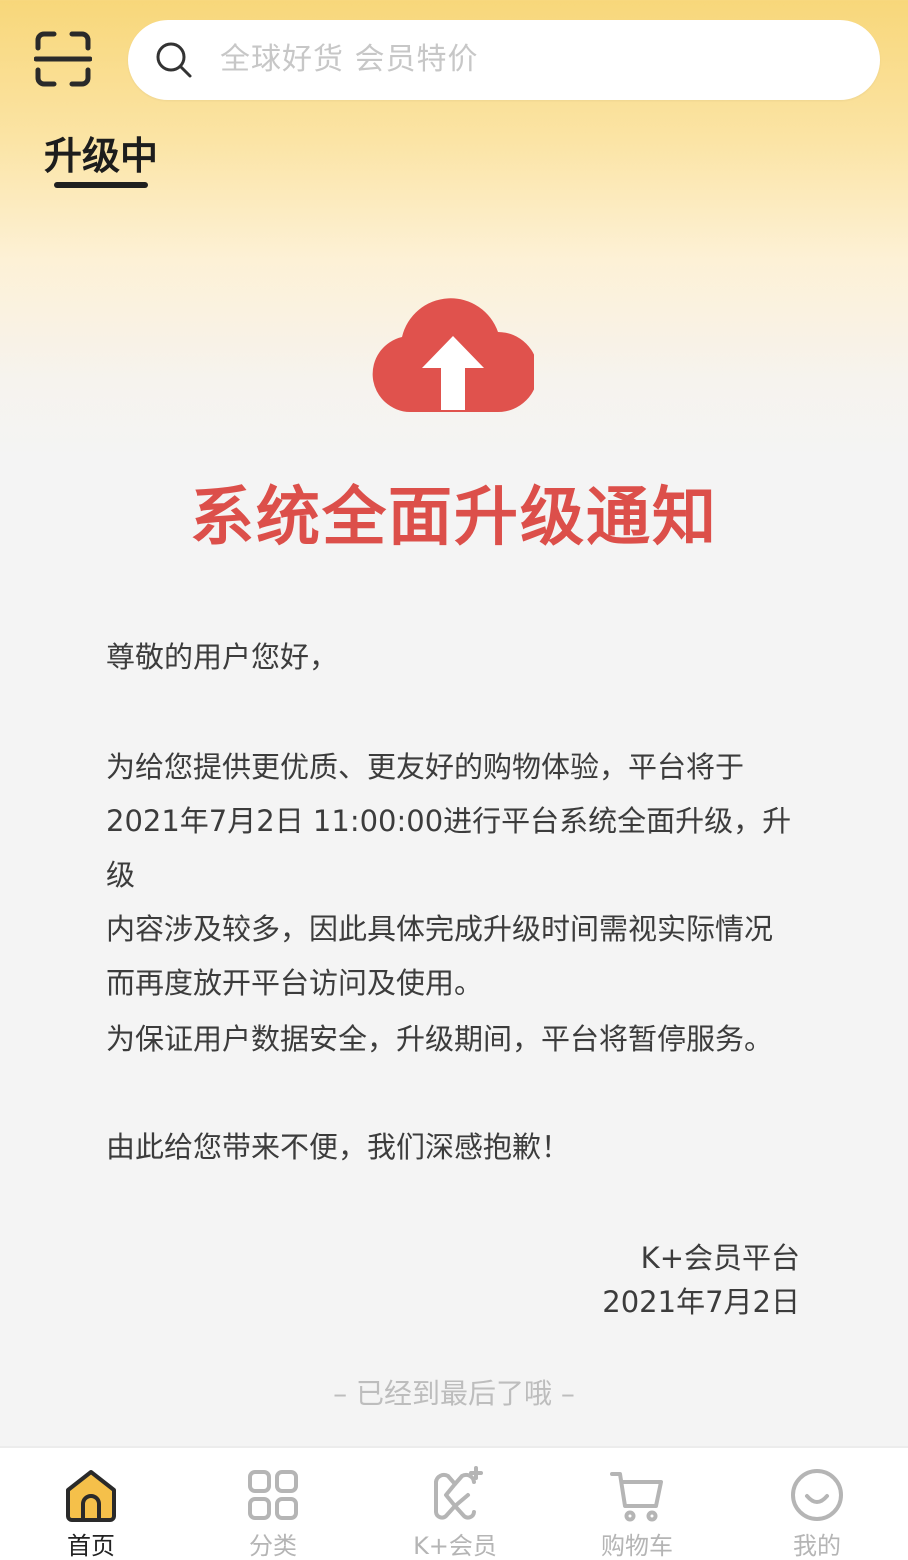 Image resolution: width=908 pixels, height=1560 pixels. Describe the element at coordinates (636, 1497) in the screenshot. I see `cart-icon` at that location.